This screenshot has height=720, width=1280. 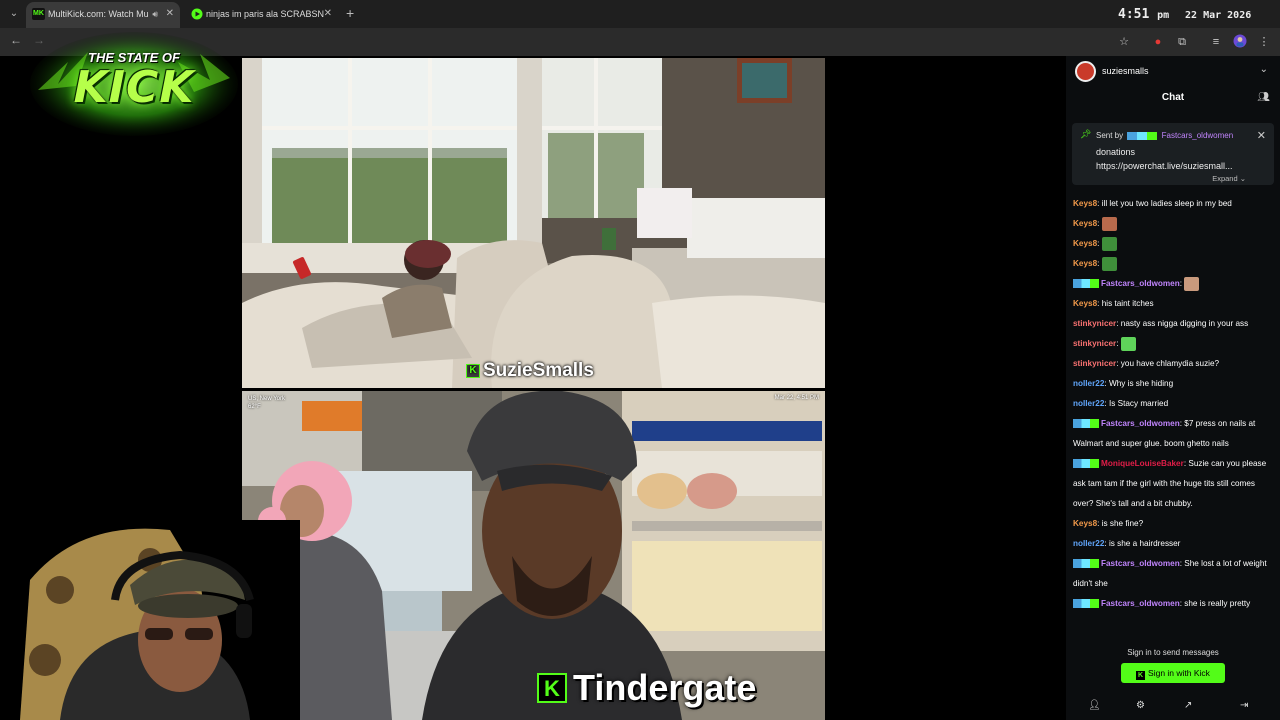 I want to click on back-icon: ←, so click(x=16, y=40).